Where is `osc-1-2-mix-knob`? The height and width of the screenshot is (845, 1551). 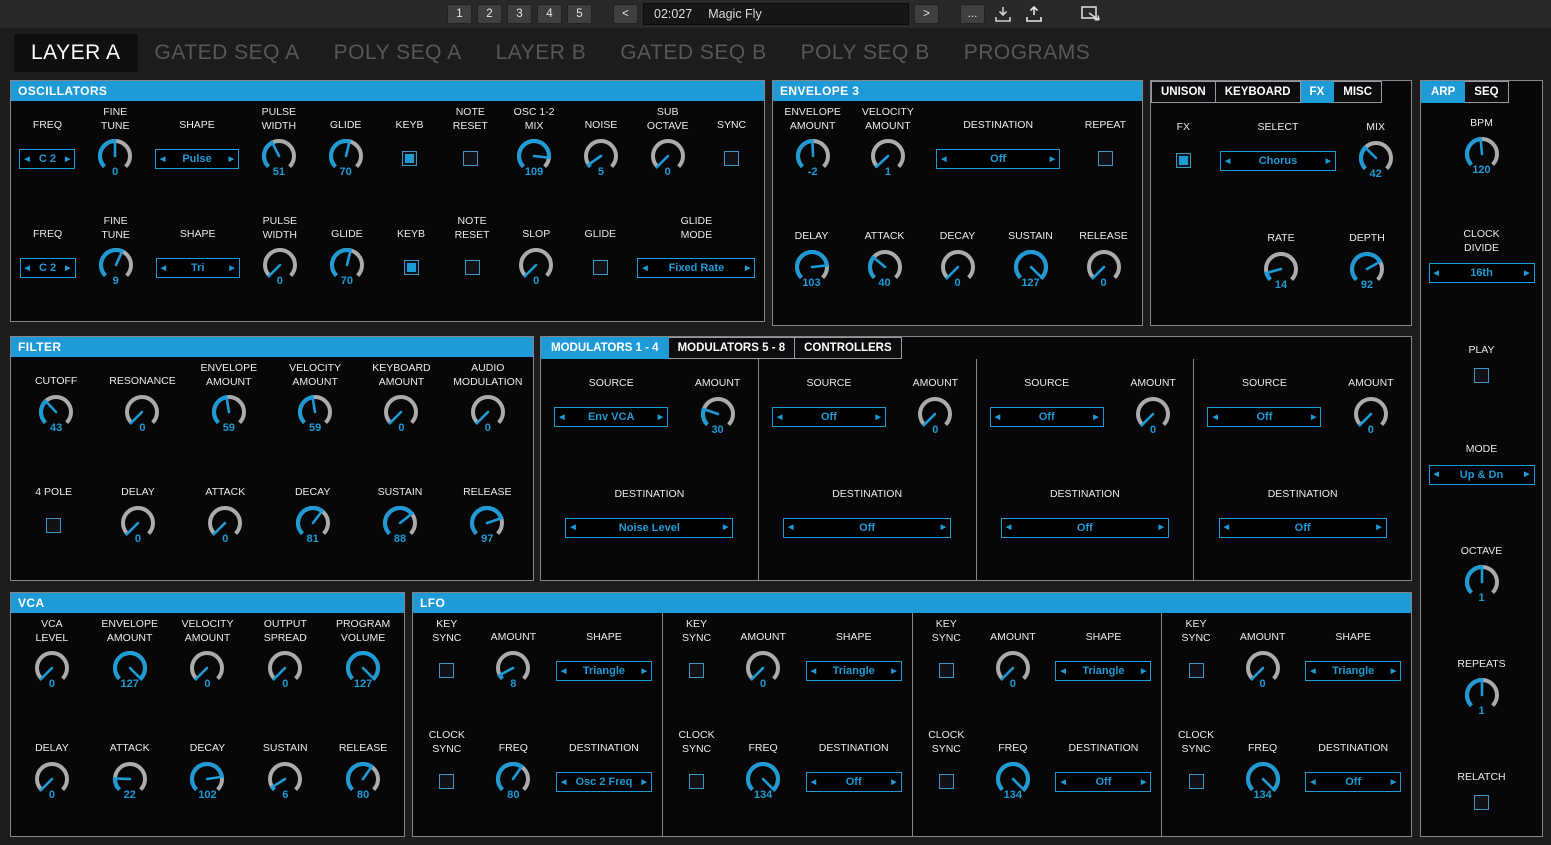 osc-1-2-mix-knob is located at coordinates (534, 153).